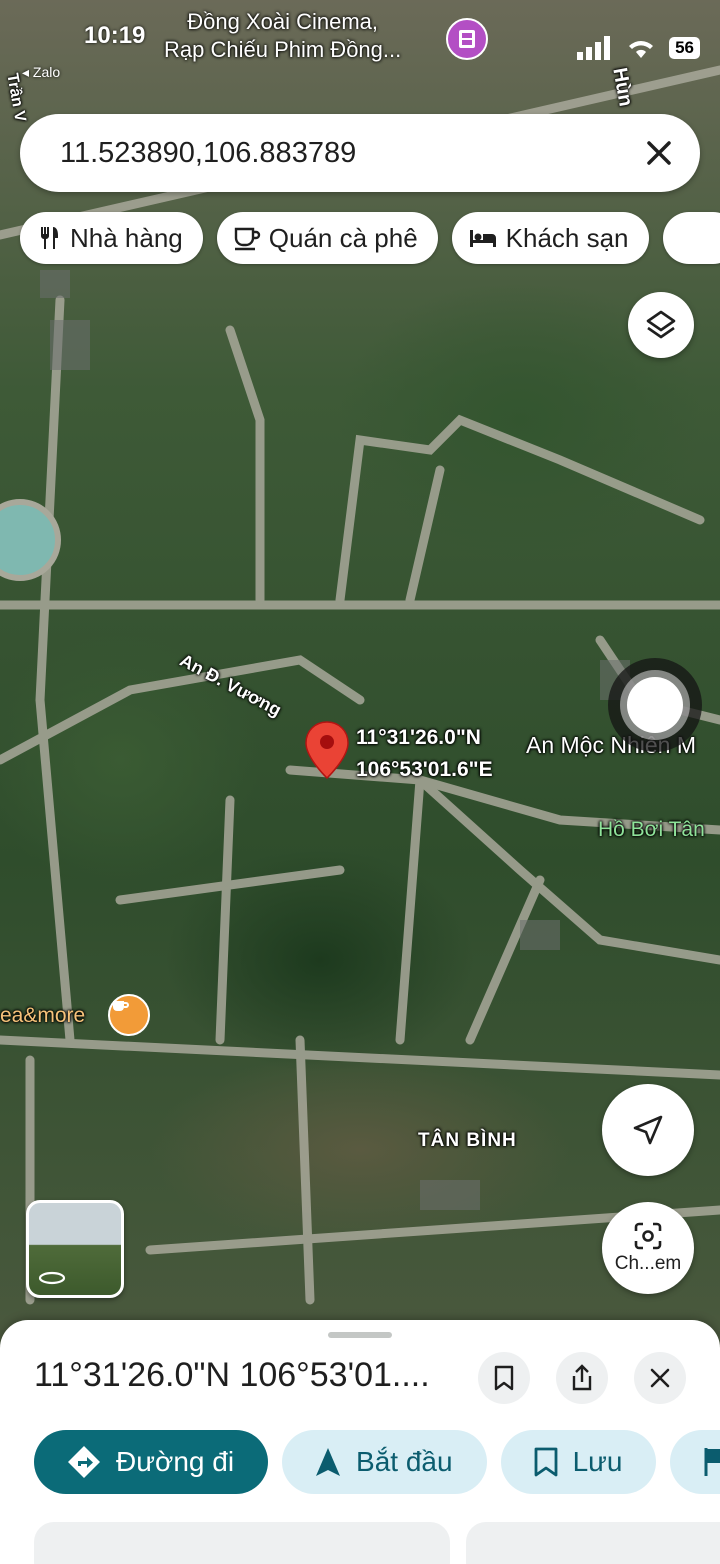  Describe the element at coordinates (655, 705) in the screenshot. I see `assistive-touch-button` at that location.